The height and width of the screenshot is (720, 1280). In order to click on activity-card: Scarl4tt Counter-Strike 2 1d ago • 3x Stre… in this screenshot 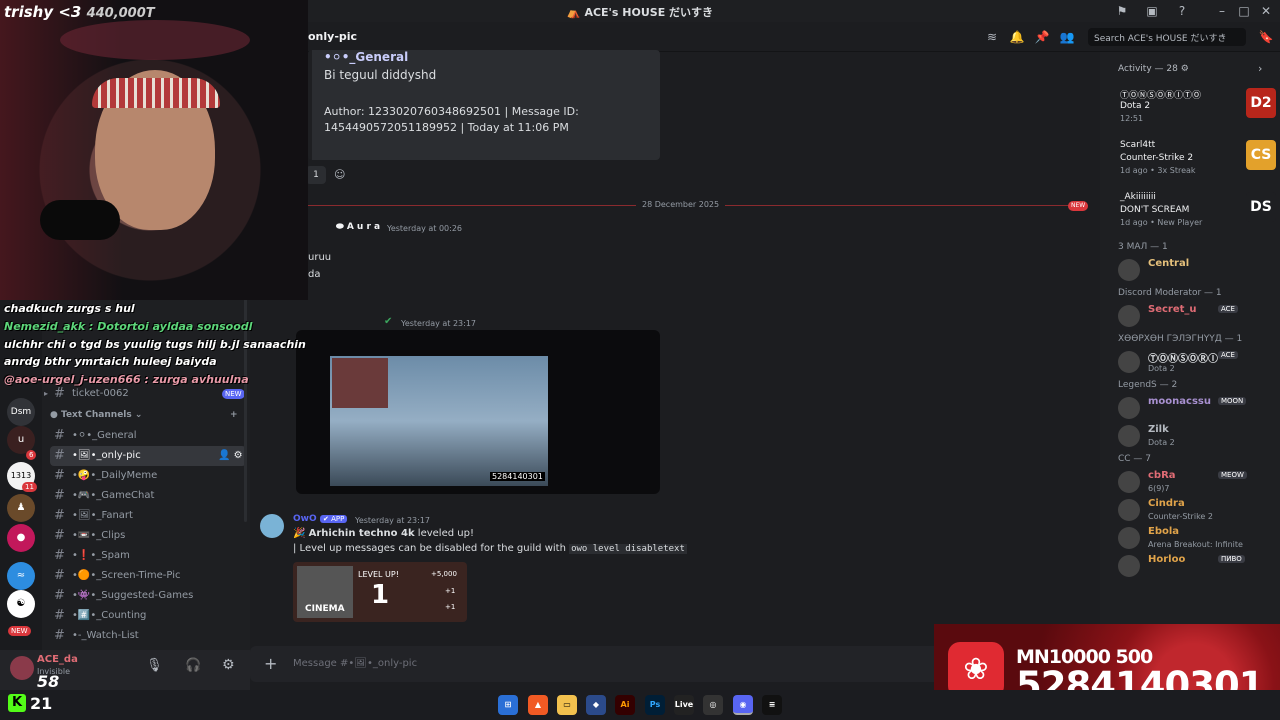, I will do `click(1198, 162)`.